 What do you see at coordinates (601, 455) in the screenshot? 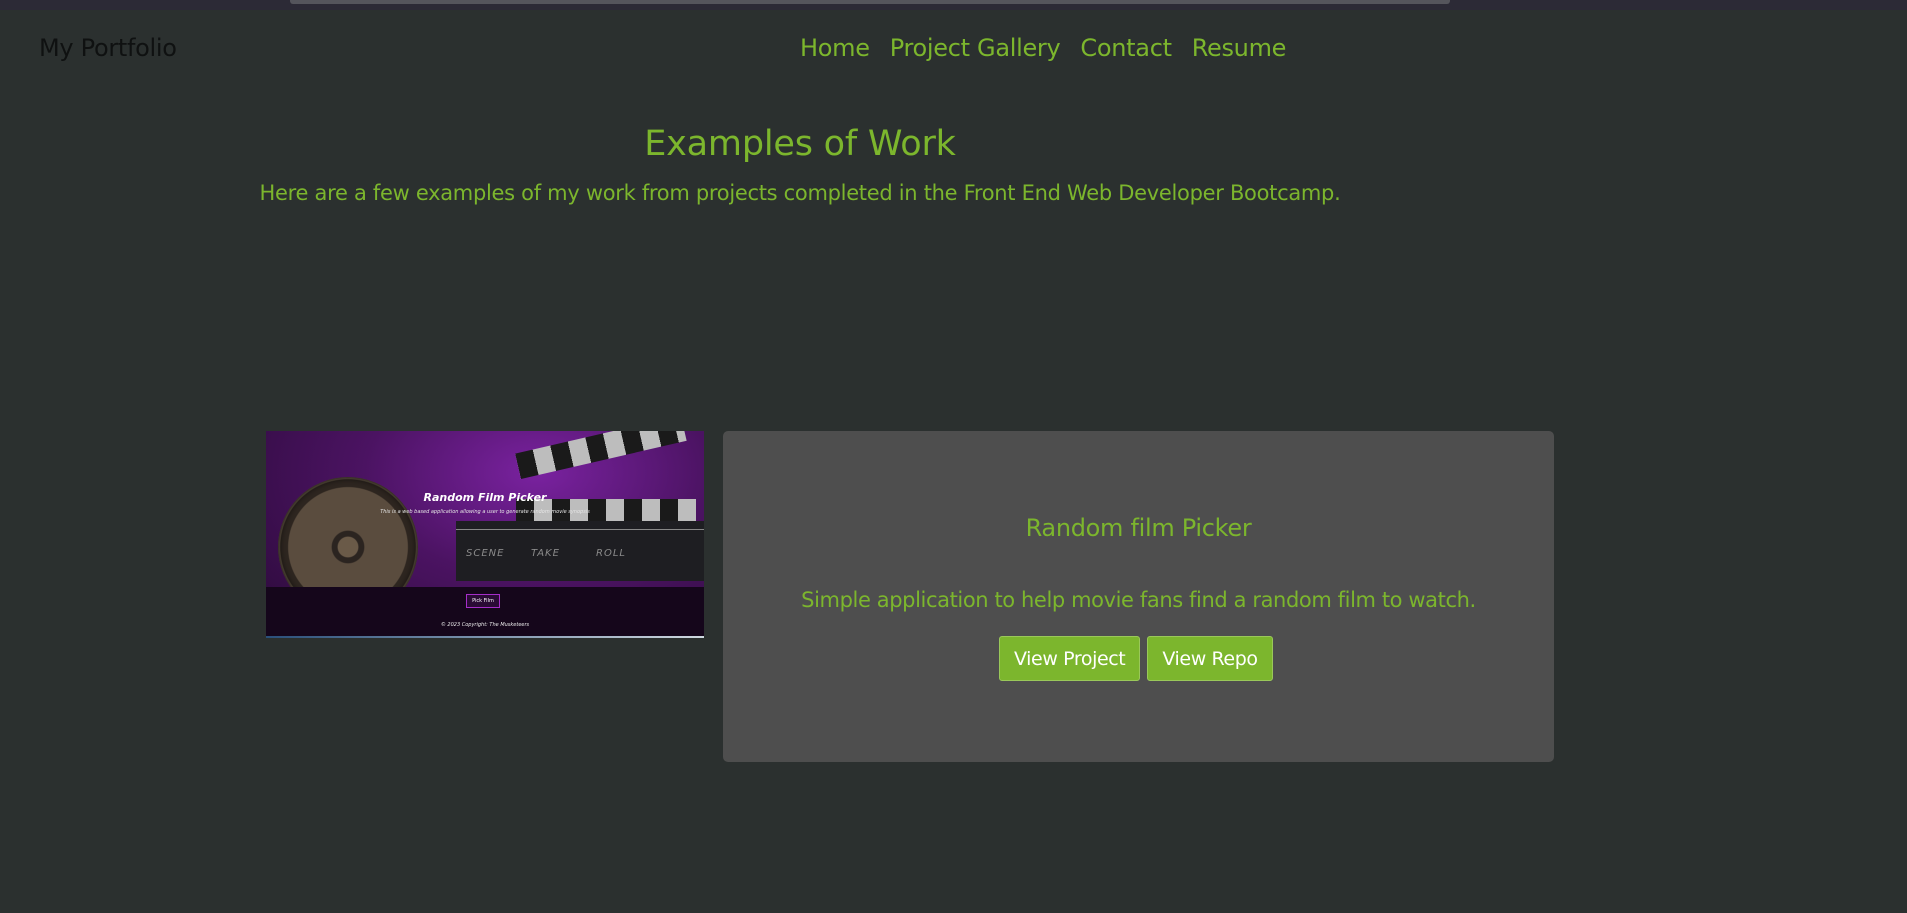
I see `clapperboard-top-graphic` at bounding box center [601, 455].